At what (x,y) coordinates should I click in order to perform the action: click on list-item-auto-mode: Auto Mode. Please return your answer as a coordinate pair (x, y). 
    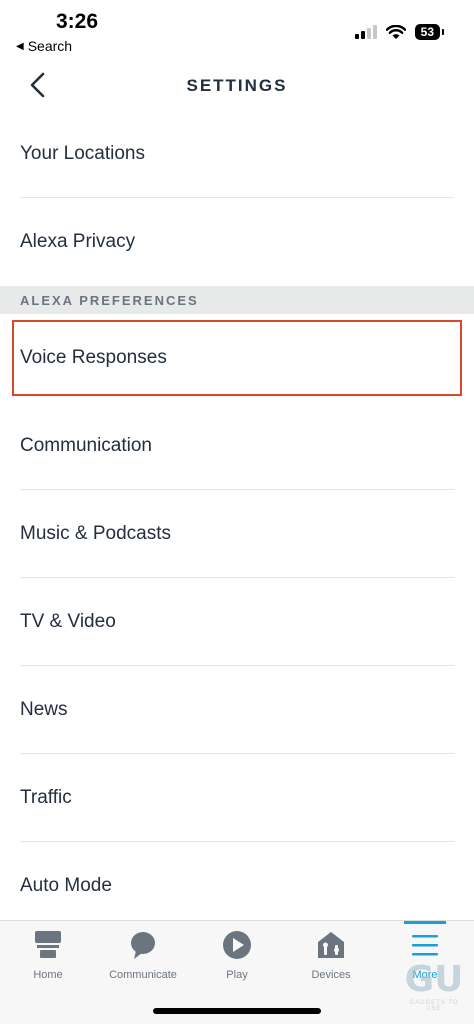
    Looking at the image, I should click on (237, 886).